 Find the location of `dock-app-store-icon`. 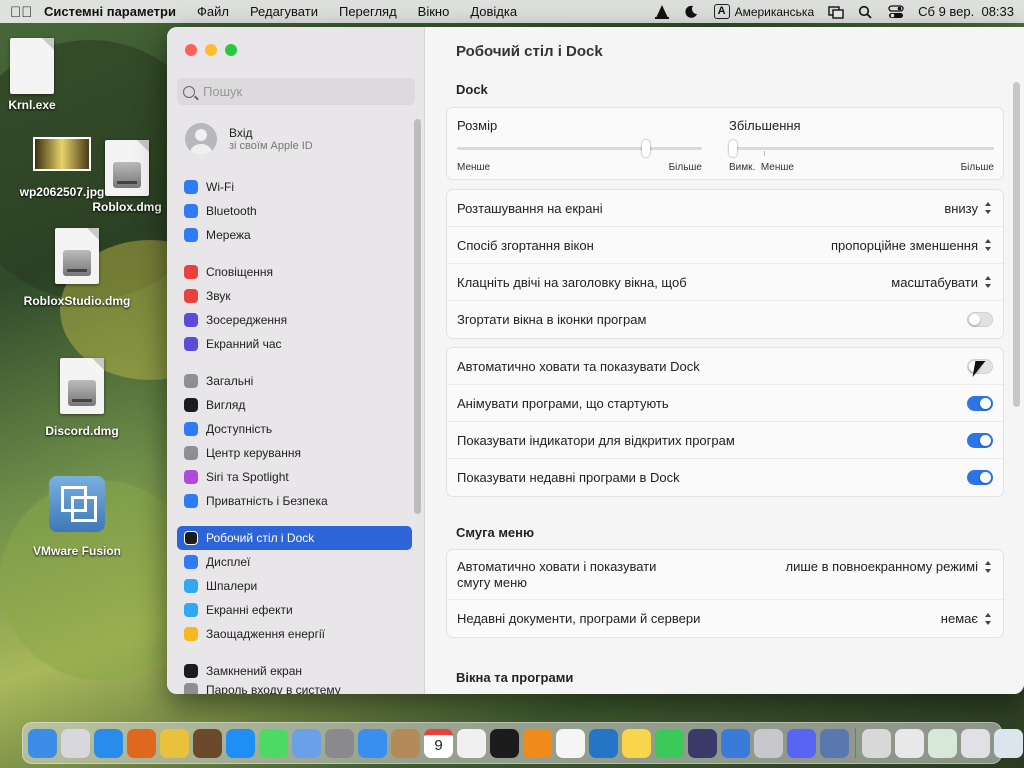

dock-app-store-icon is located at coordinates (240, 743).